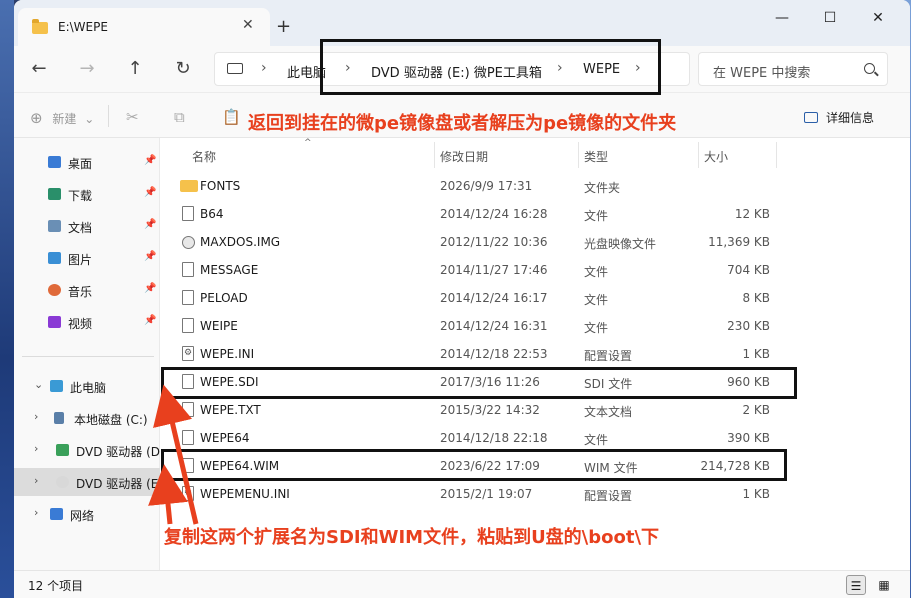 The width and height of the screenshot is (911, 598). I want to click on file-size: 390 KB, so click(748, 438).